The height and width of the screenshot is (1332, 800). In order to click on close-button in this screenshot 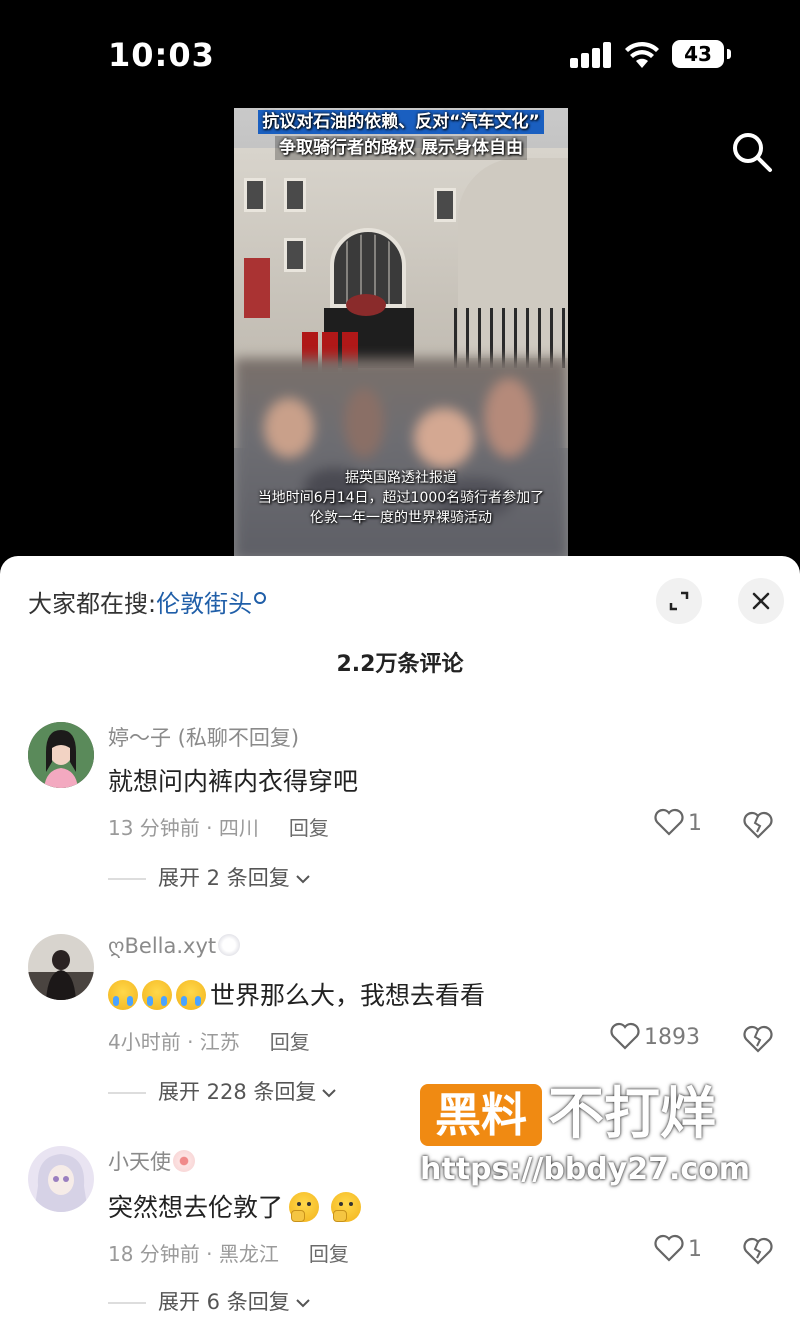, I will do `click(761, 601)`.